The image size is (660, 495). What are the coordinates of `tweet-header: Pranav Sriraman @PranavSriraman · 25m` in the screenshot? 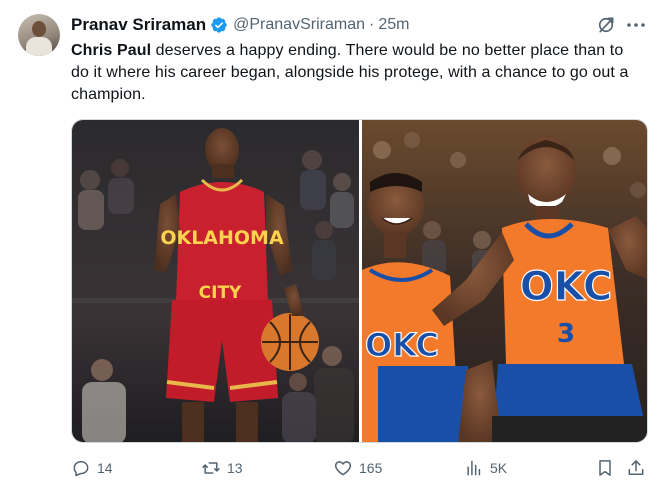 It's located at (240, 25).